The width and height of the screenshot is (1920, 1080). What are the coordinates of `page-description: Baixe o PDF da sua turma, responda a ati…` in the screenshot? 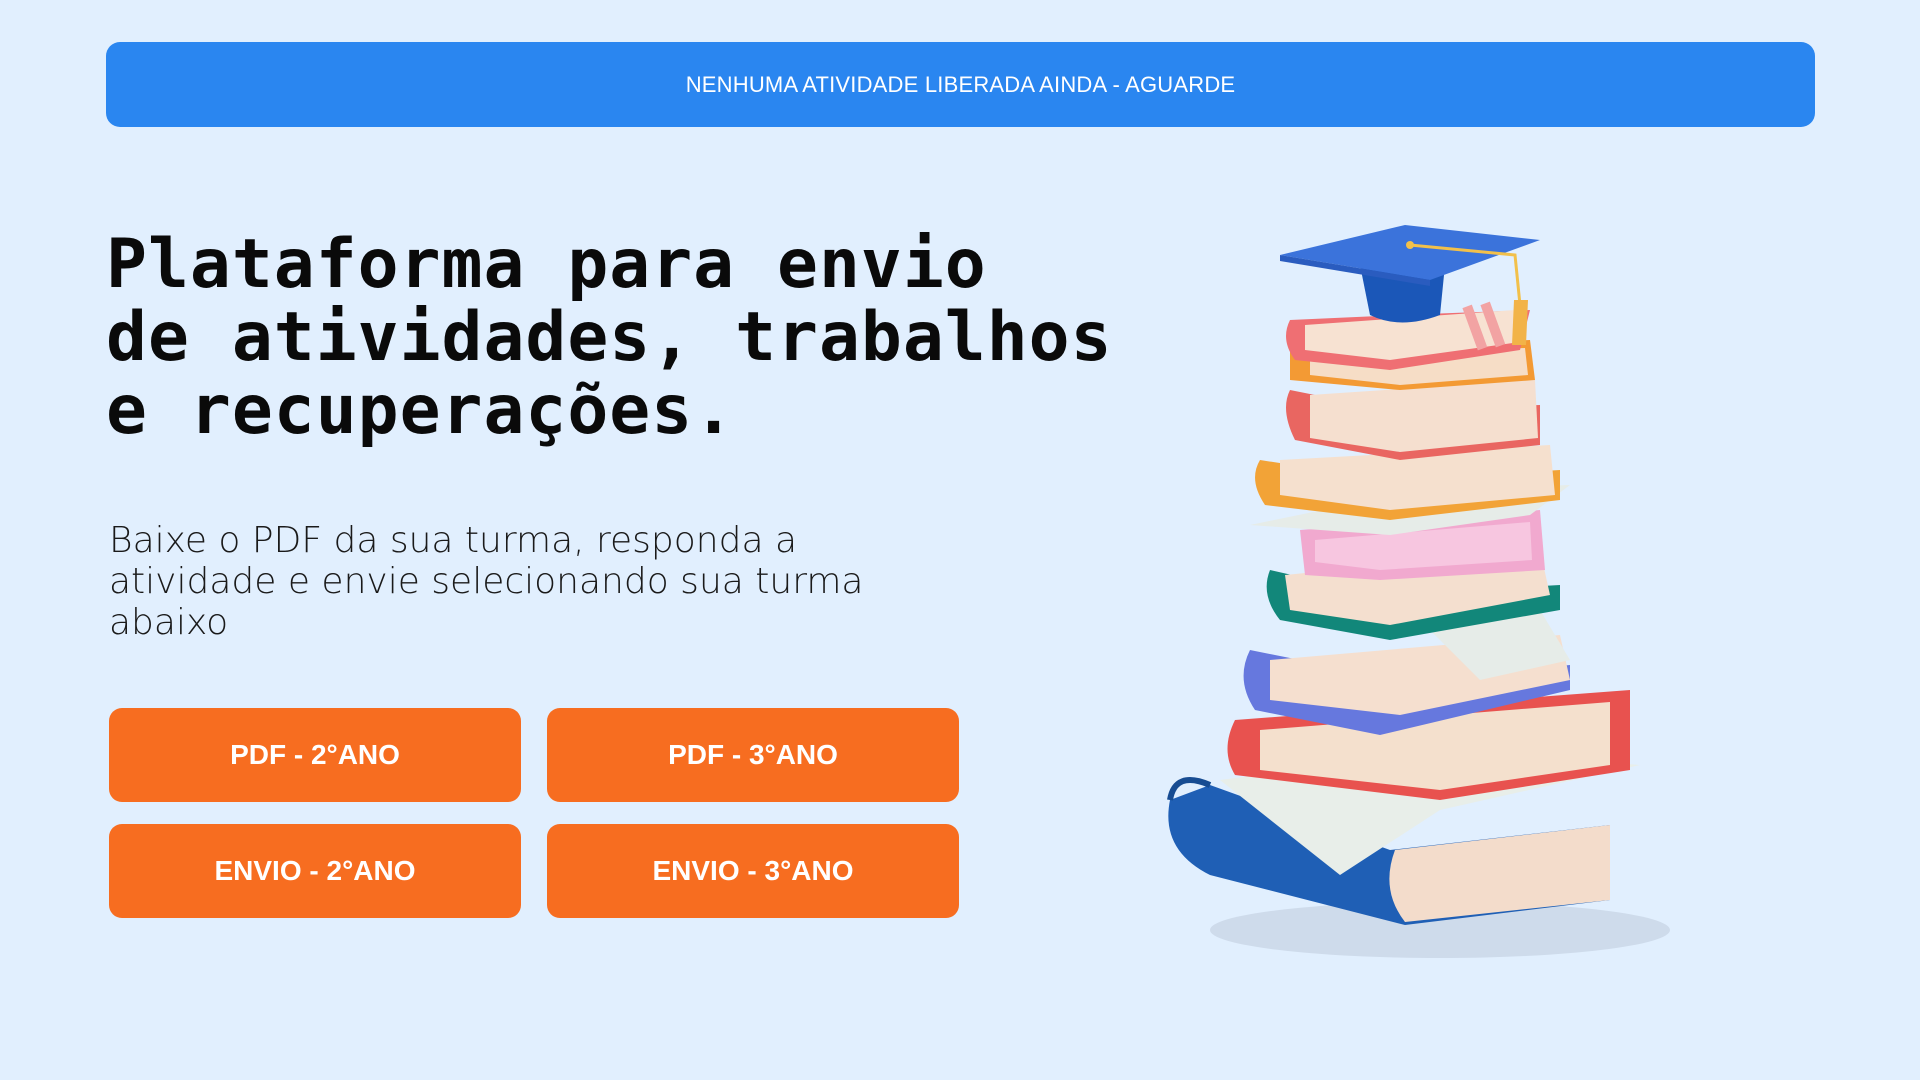 It's located at (509, 581).